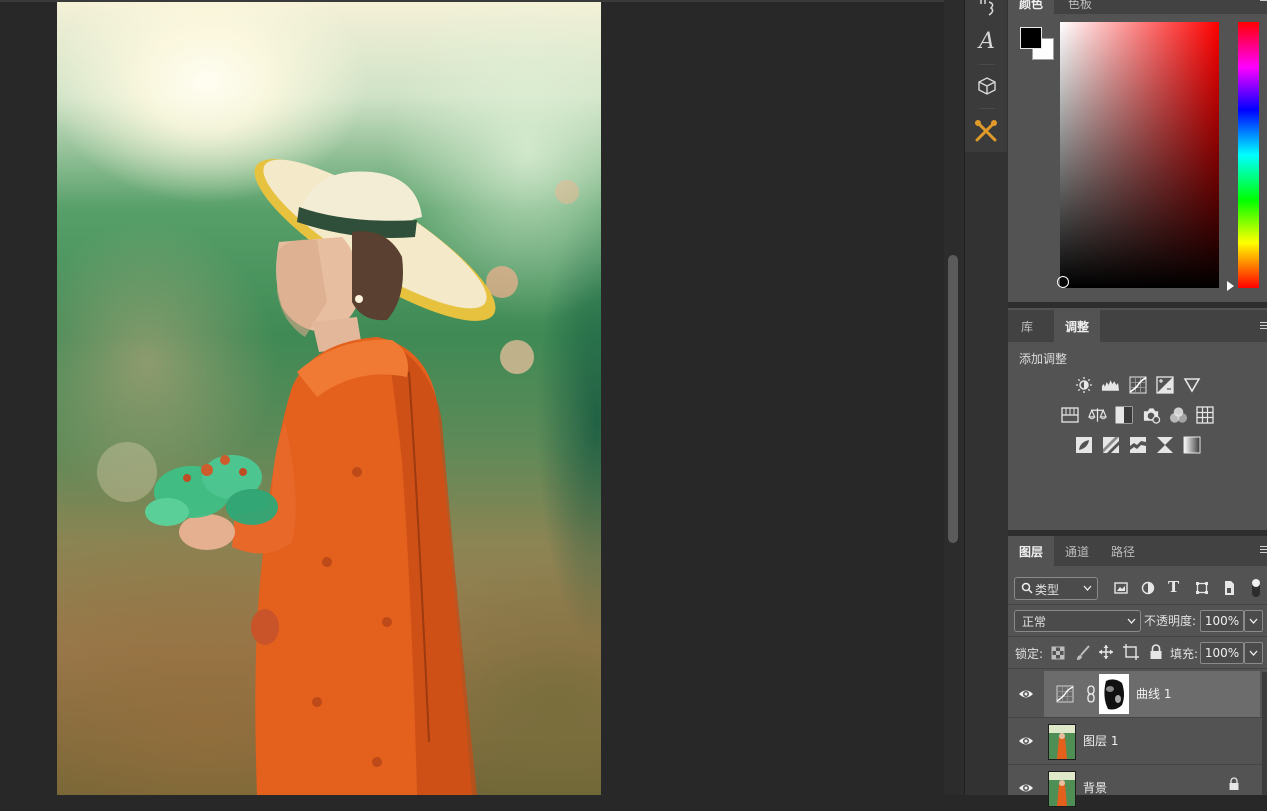 The height and width of the screenshot is (811, 1267). I want to click on tab-color: 颜色, so click(1031, 7).